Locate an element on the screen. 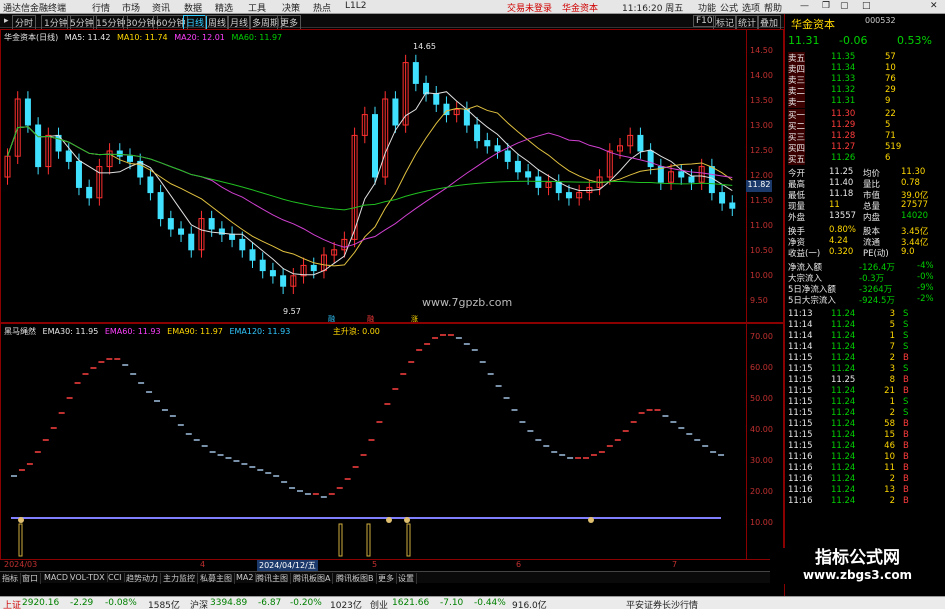 This screenshot has height=609, width=945. trade-login-status: 交易未登录 is located at coordinates (529, 7).